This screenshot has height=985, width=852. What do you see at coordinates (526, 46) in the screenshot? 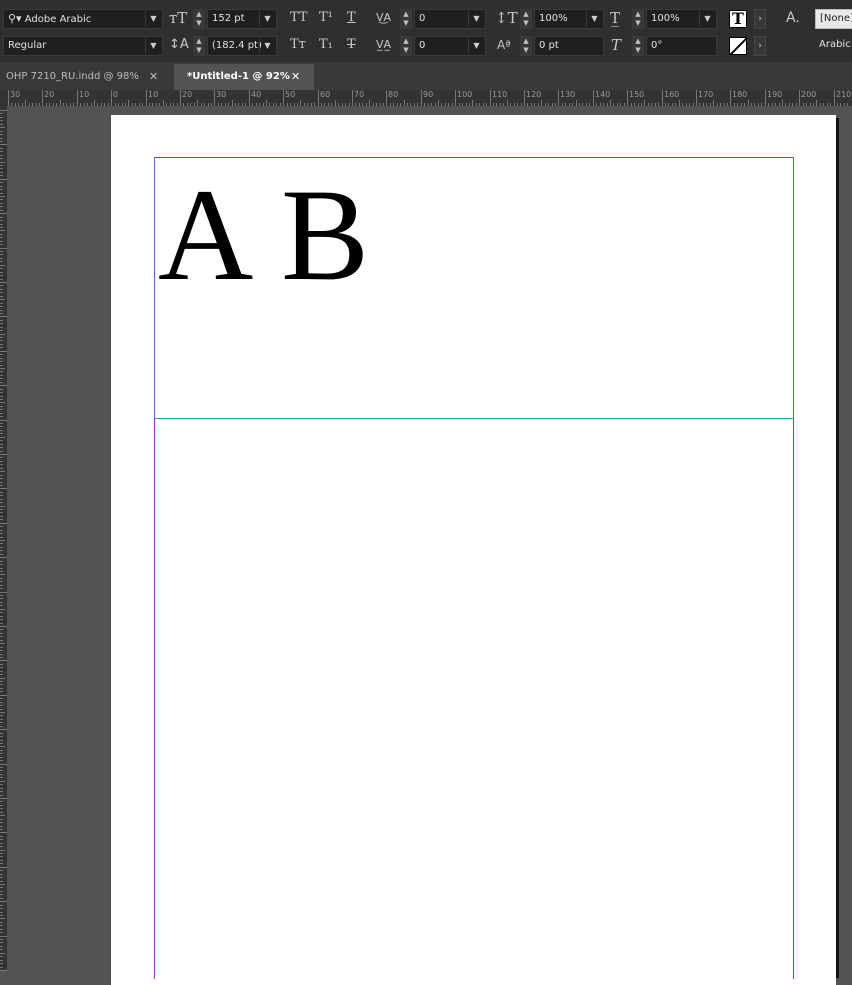
I see `baseline-shift-stepper: ▲ ▼` at bounding box center [526, 46].